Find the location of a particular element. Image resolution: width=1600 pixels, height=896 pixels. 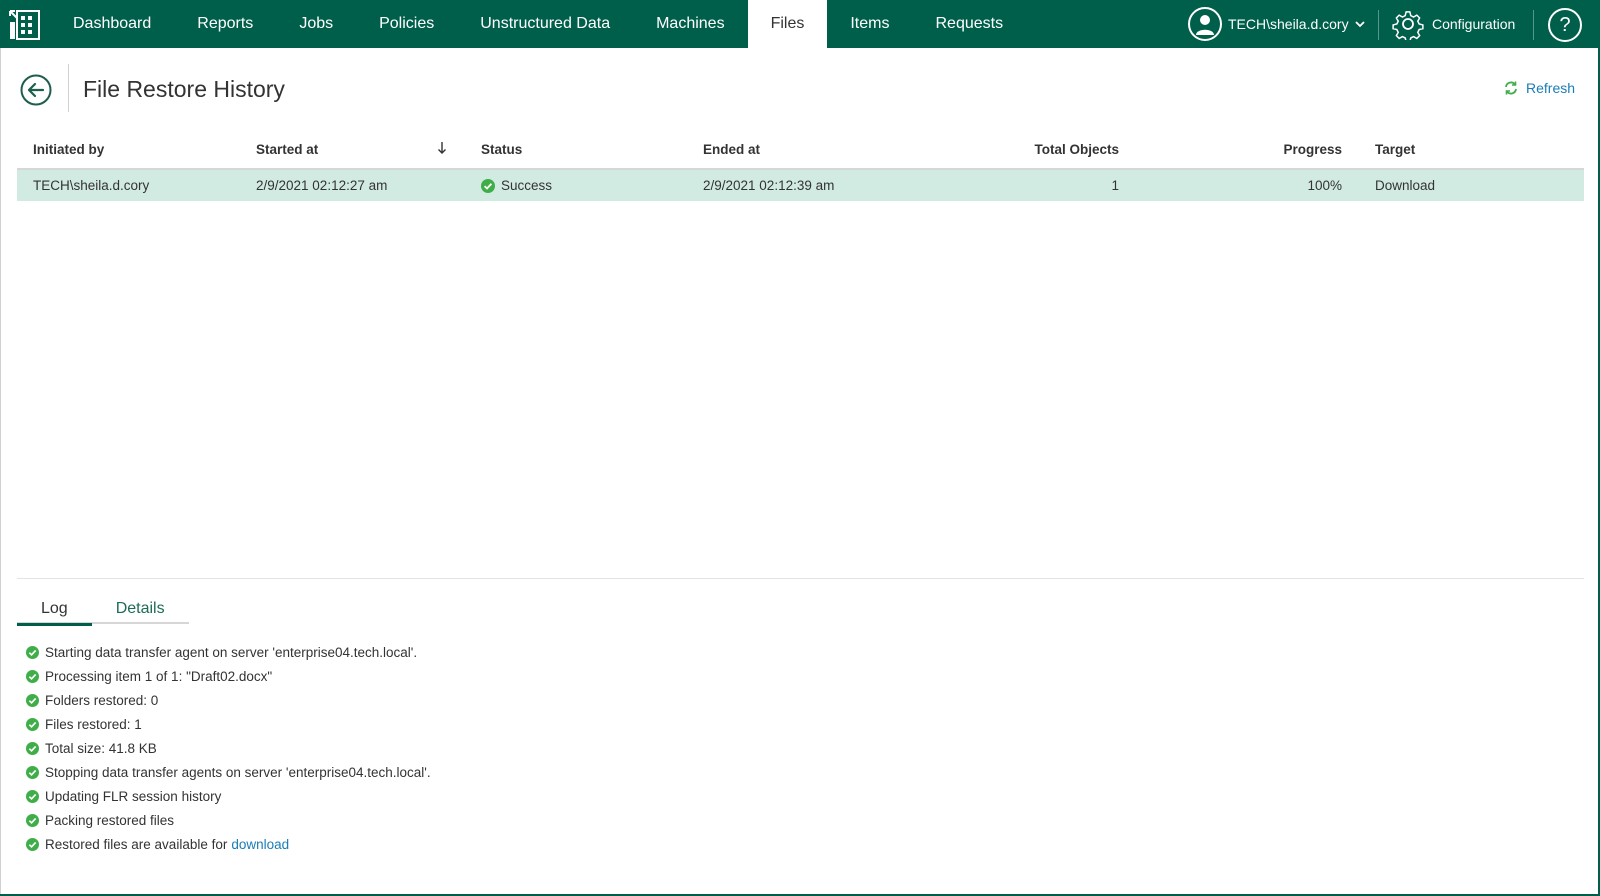

back-arrow-icon is located at coordinates (36, 90).